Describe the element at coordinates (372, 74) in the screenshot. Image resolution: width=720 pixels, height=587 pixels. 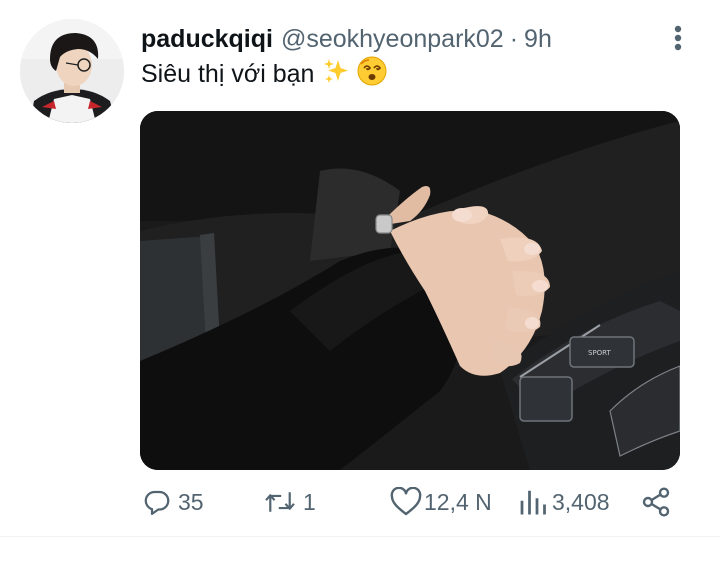
I see `face-with-spiral-eyes-emoji` at that location.